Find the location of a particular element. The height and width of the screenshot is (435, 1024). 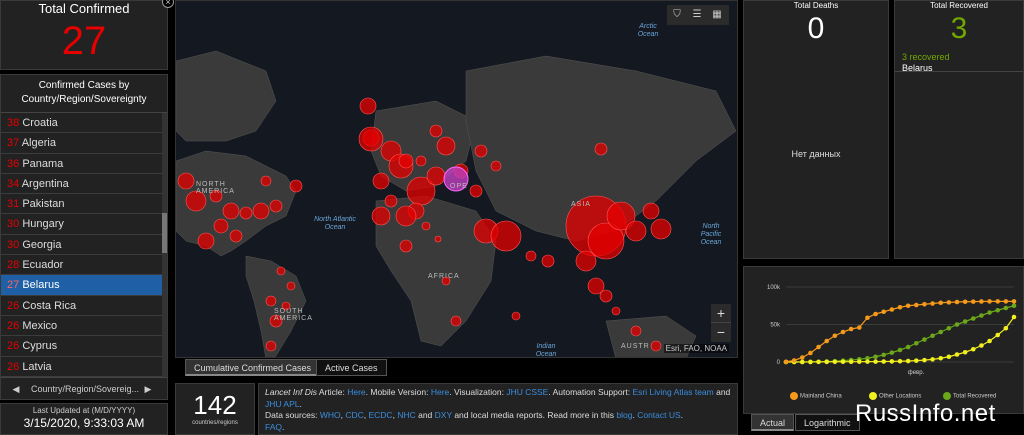

article-link: Here is located at coordinates (356, 392).